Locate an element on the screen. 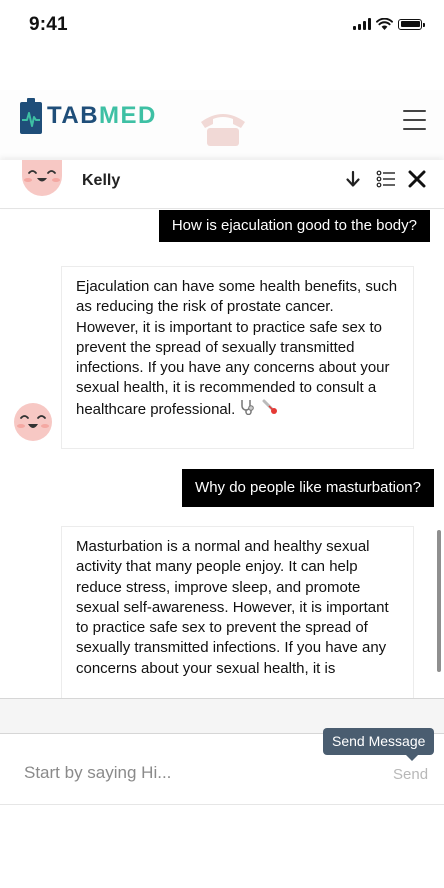 The image size is (444, 888). send-message-tooltip: Send Message is located at coordinates (379, 741).